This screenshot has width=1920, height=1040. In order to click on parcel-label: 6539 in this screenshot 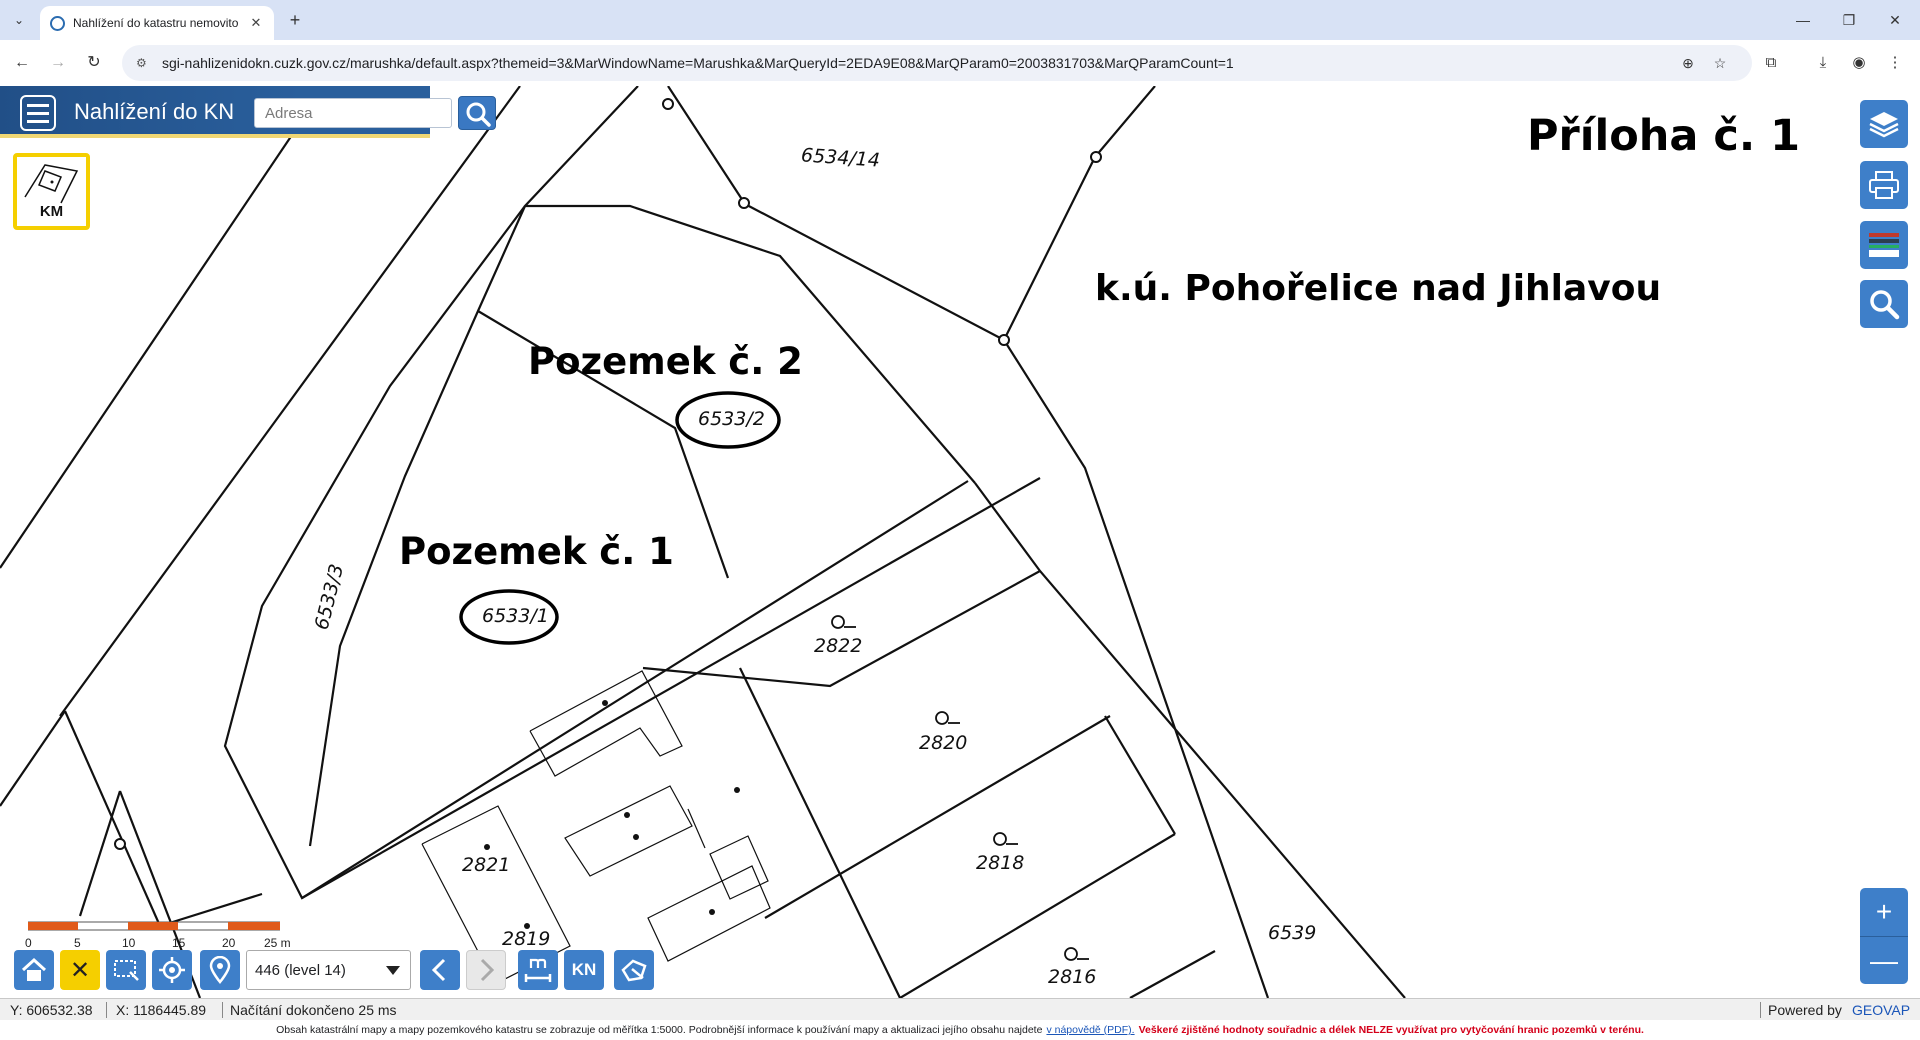, I will do `click(1292, 933)`.